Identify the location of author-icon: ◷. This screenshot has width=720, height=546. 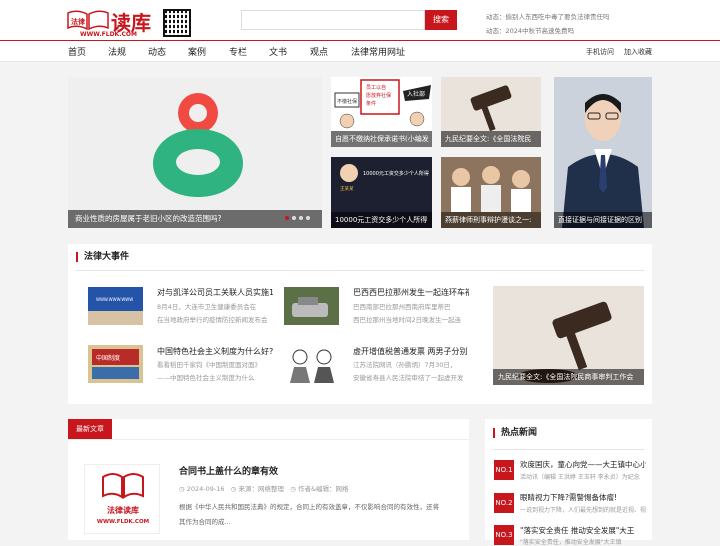
(293, 489).